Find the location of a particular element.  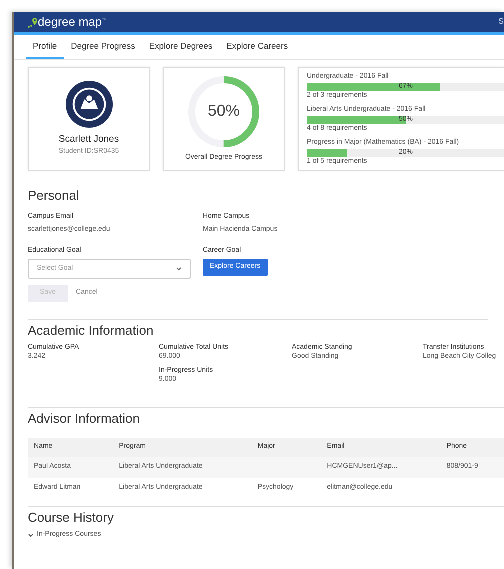

nav-tab: Profile is located at coordinates (45, 47).